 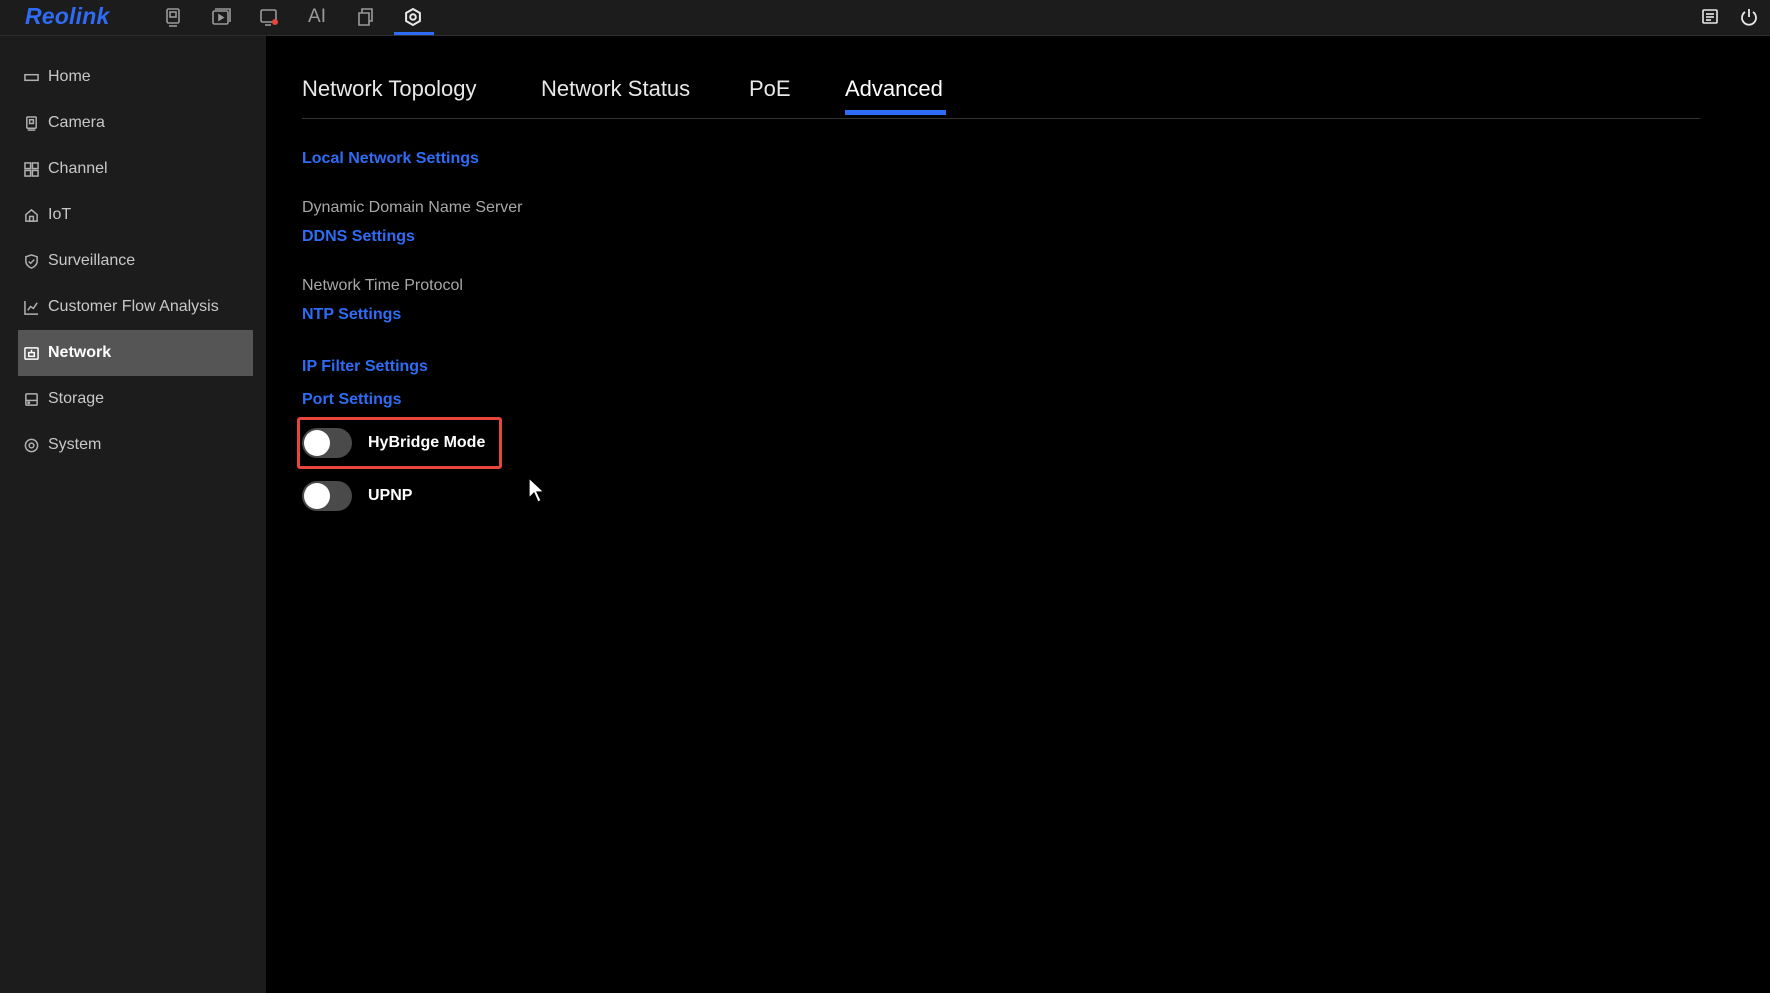 What do you see at coordinates (135, 215) in the screenshot?
I see `sidebar-item-iot: IoT` at bounding box center [135, 215].